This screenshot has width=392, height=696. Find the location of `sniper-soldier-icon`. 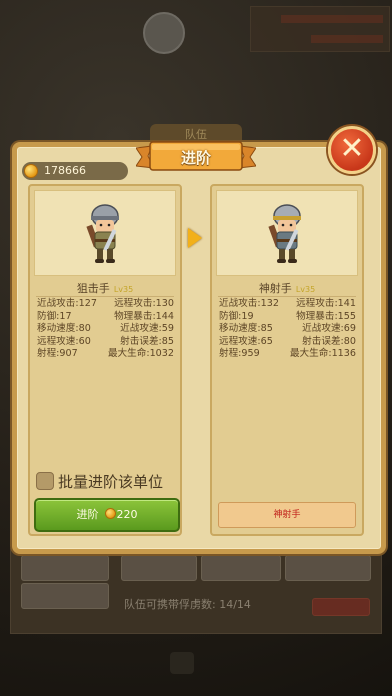

sniper-soldier-icon is located at coordinates (102, 233).